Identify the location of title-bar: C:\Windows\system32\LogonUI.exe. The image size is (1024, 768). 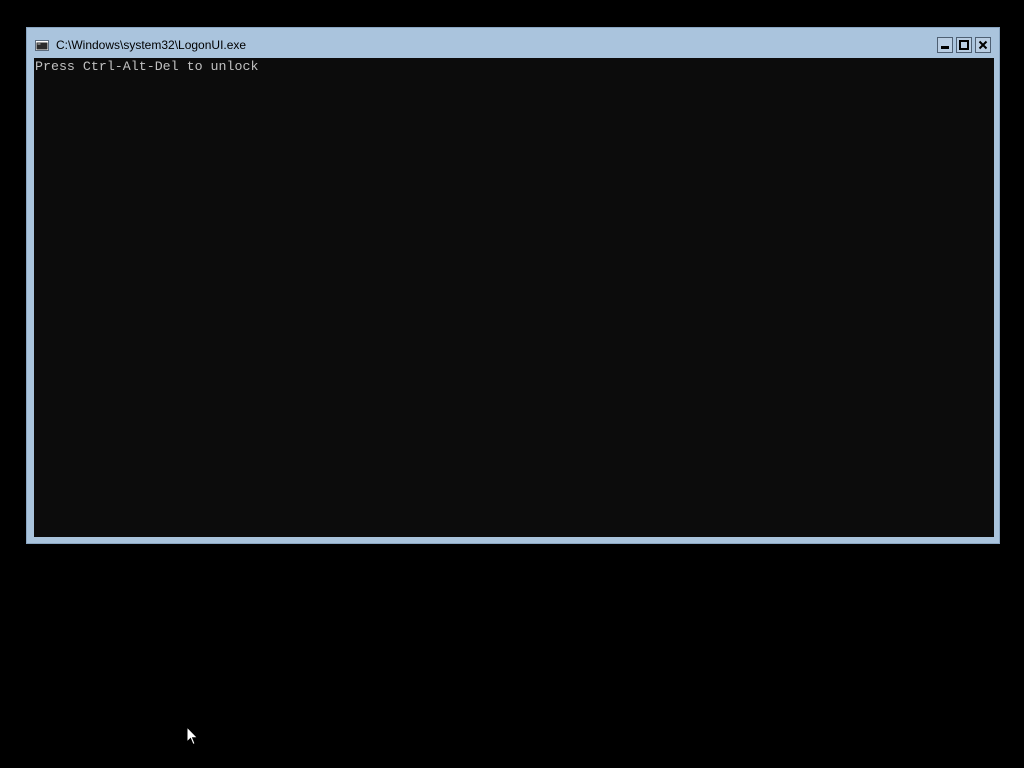
(513, 43).